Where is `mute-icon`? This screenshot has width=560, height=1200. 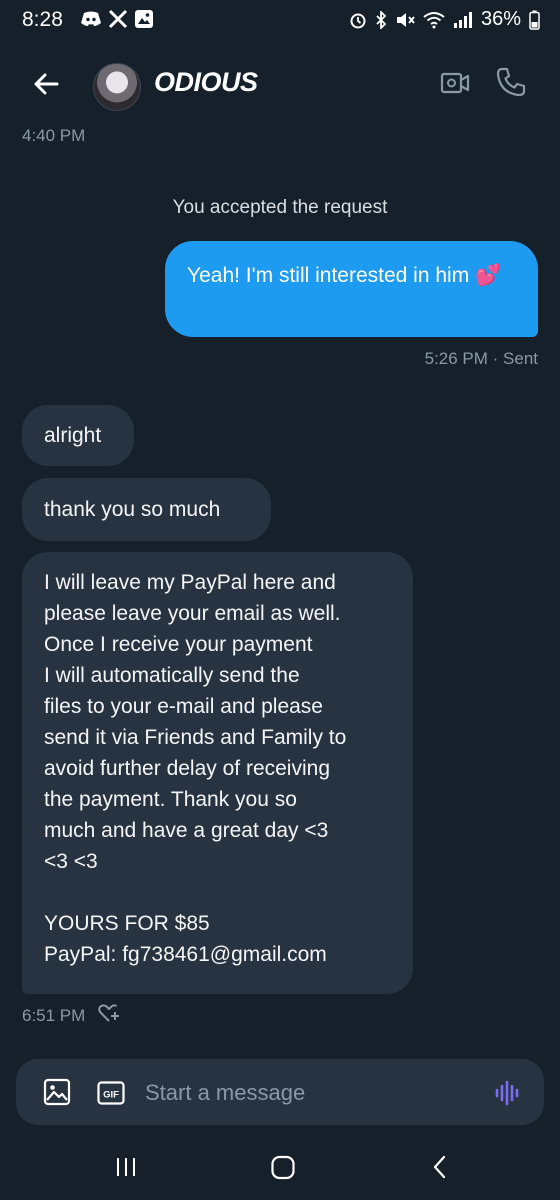
mute-icon is located at coordinates (405, 19).